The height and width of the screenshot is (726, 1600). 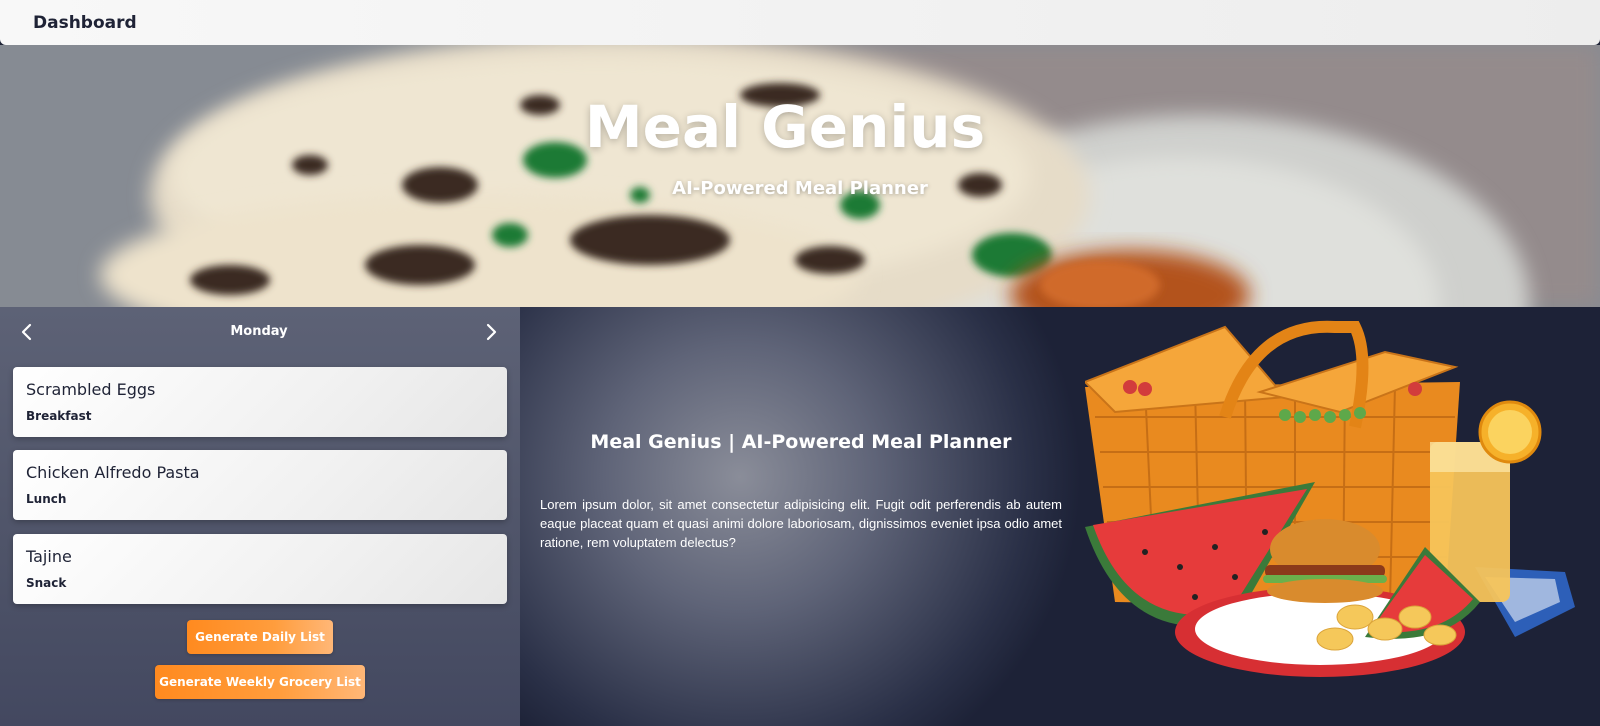 What do you see at coordinates (260, 485) in the screenshot?
I see `meal-card-lunch: Chicken Alfredo Pasta Lunch` at bounding box center [260, 485].